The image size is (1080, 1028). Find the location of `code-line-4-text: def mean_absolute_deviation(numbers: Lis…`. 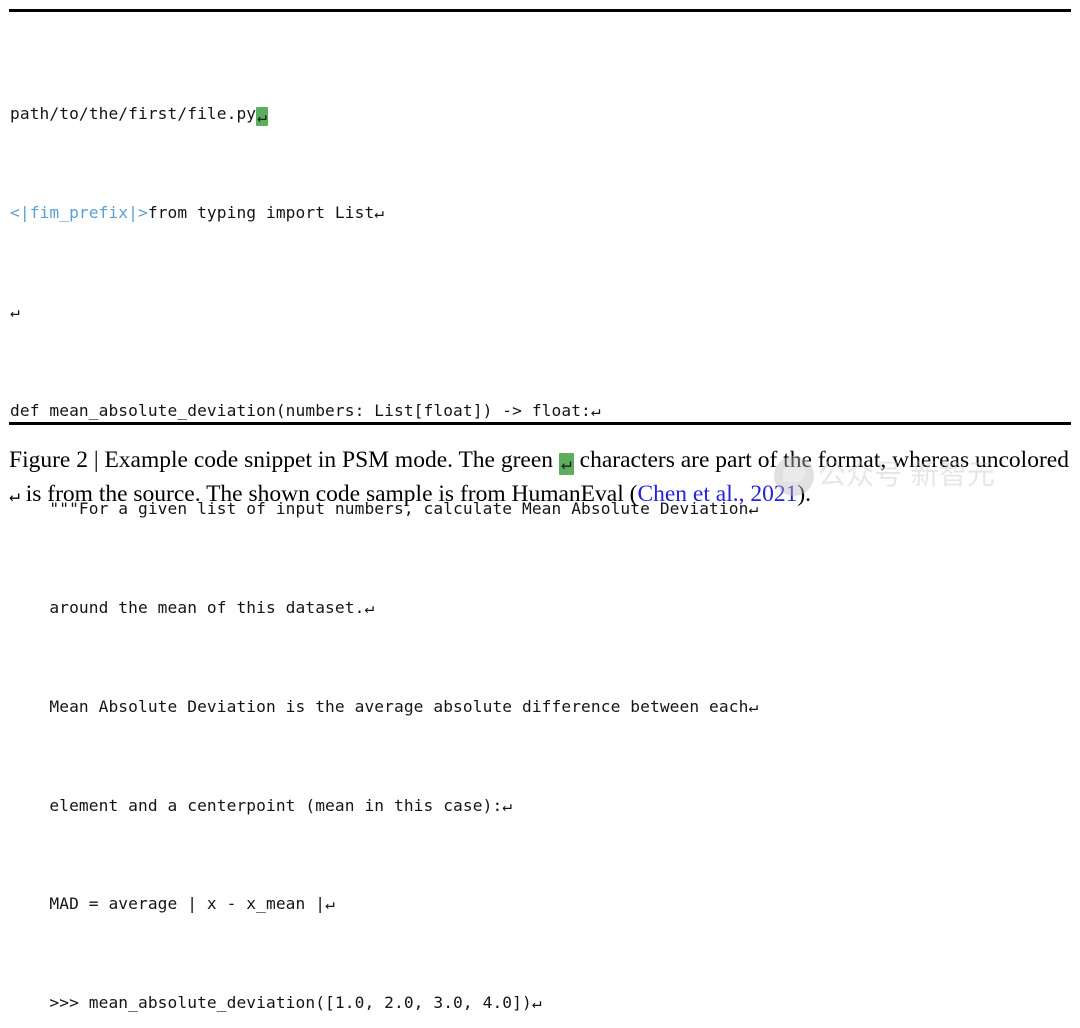

code-line-4-text: def mean_absolute_deviation(numbers: Lis… is located at coordinates (300, 410).